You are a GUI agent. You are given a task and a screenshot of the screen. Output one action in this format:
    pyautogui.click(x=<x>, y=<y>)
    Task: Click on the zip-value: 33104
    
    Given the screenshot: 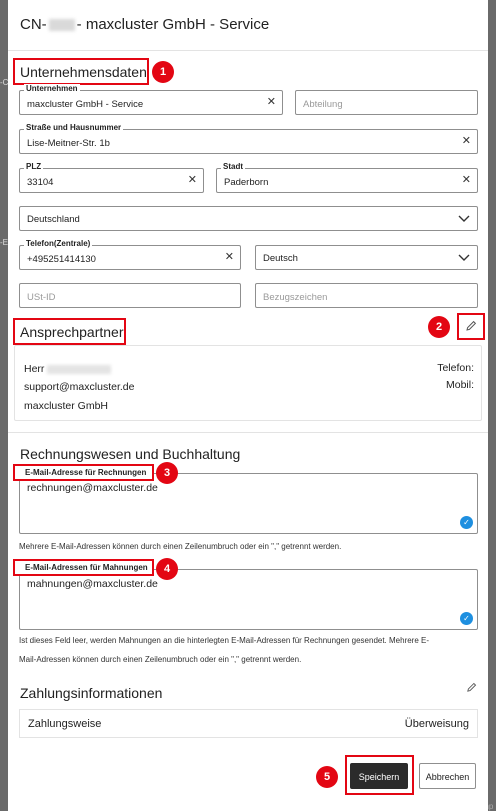 What is the action you would take?
    pyautogui.click(x=40, y=182)
    